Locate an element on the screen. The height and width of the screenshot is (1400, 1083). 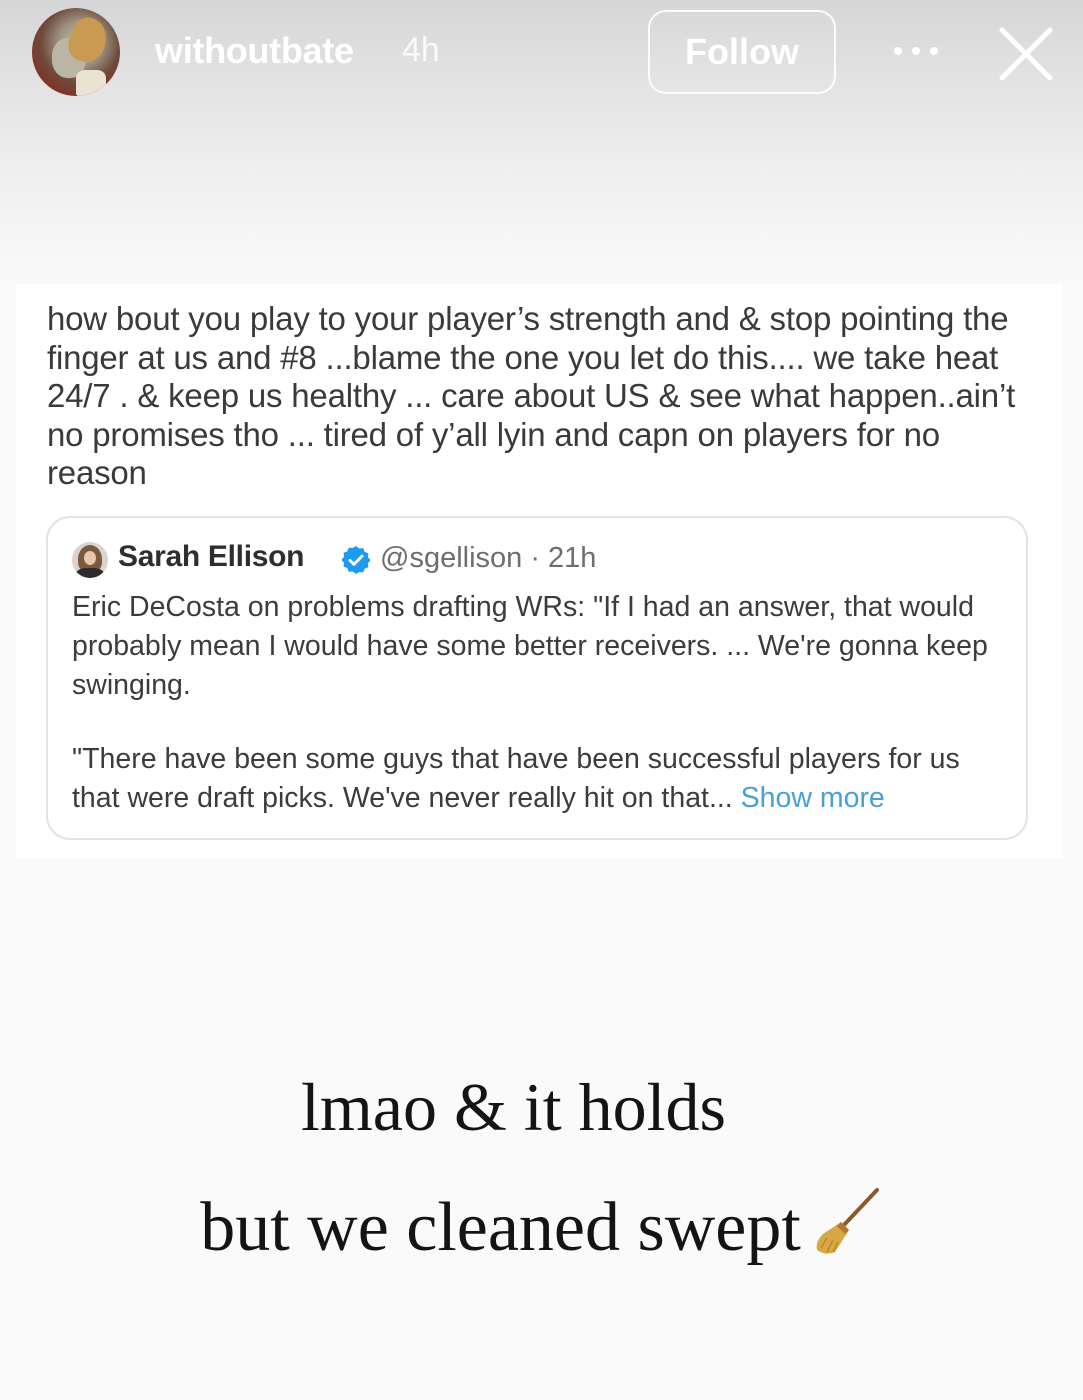
more-horizontal-icon is located at coordinates (916, 51).